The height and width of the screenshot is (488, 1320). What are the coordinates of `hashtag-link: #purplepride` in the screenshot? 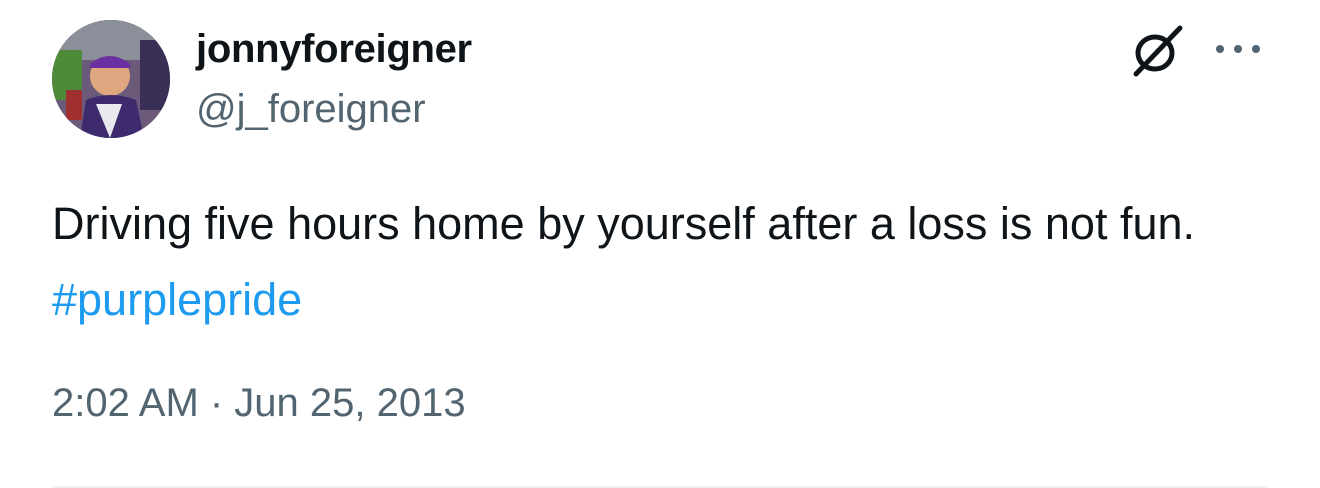 It's located at (177, 299).